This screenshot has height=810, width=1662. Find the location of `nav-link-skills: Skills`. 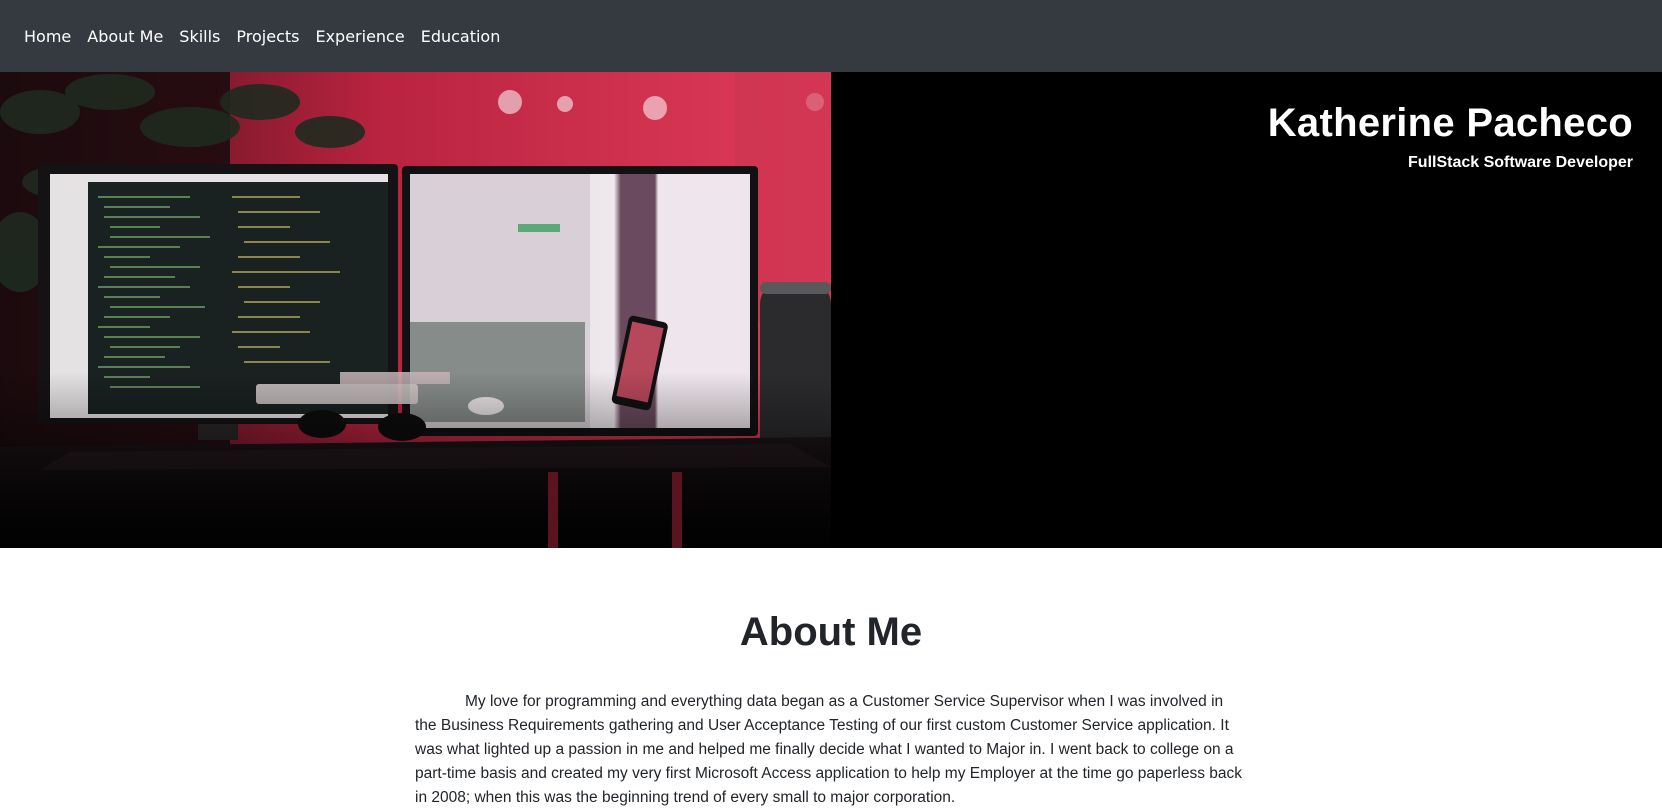

nav-link-skills: Skills is located at coordinates (199, 36).